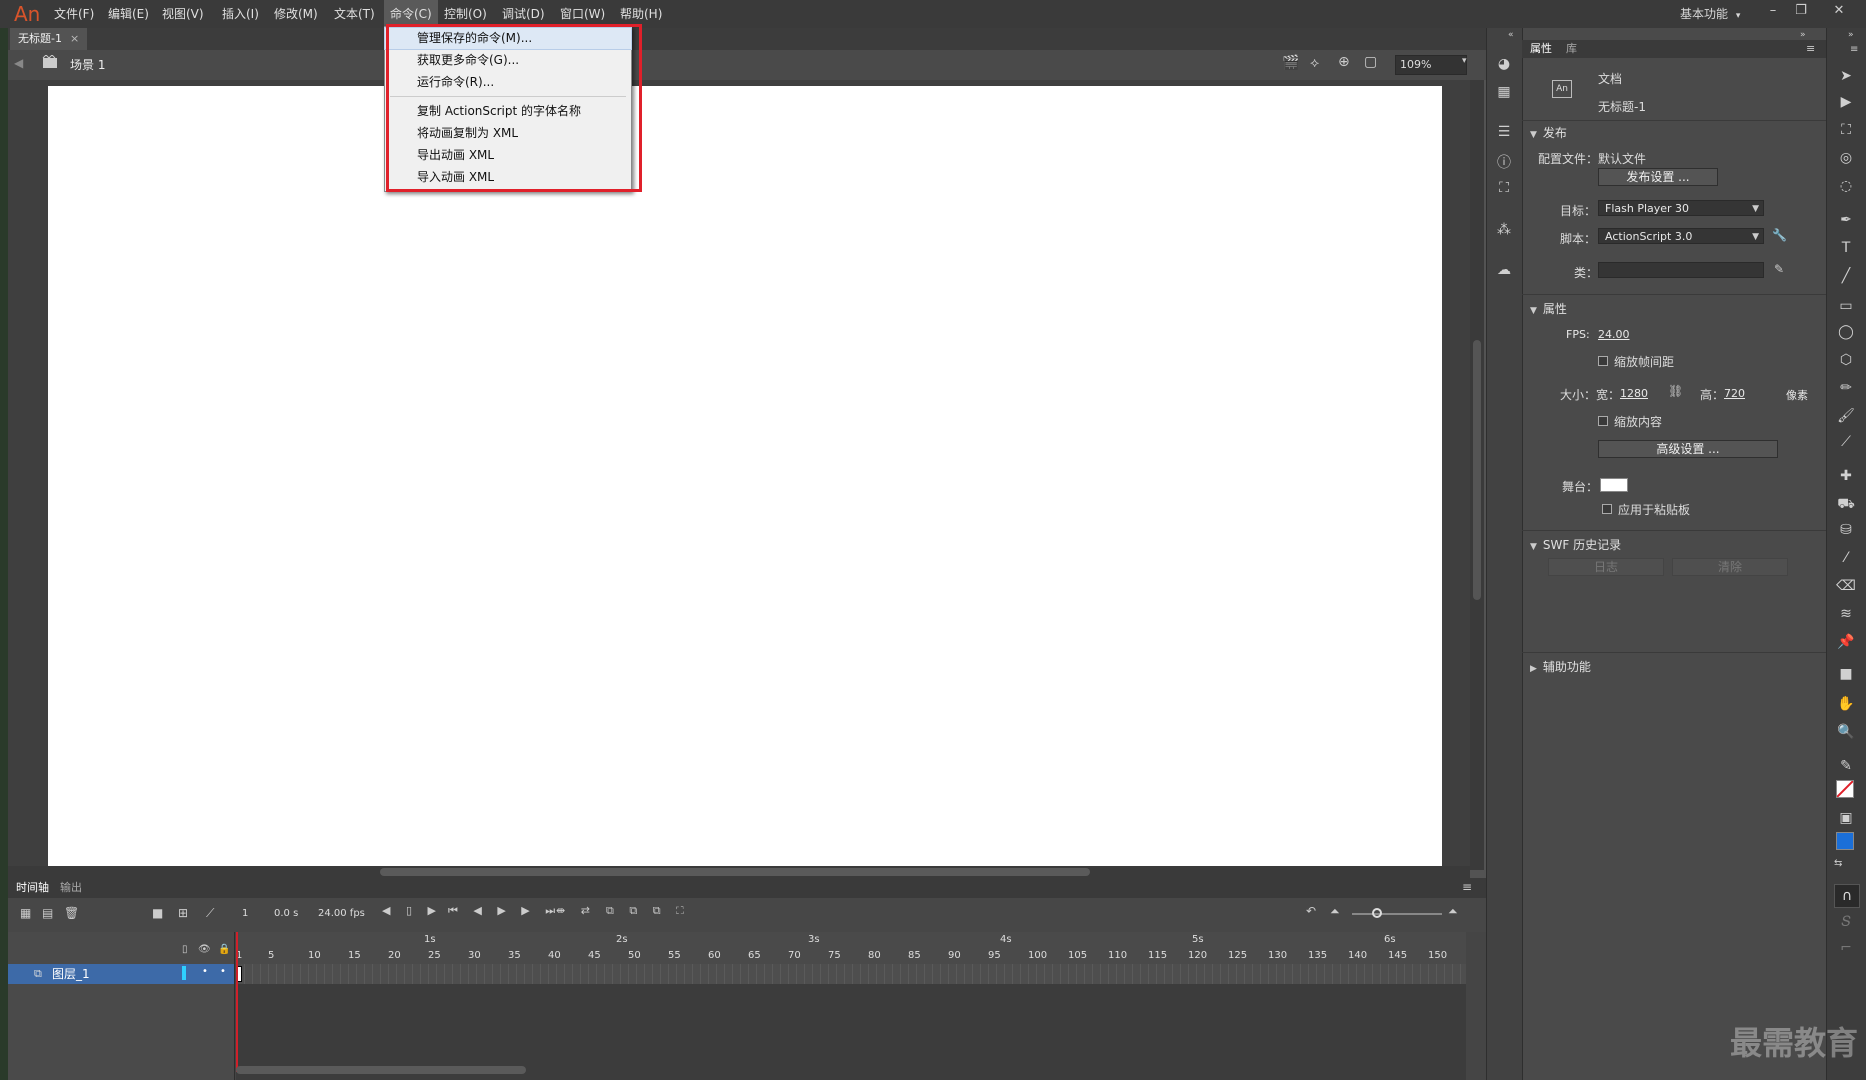 Image resolution: width=1866 pixels, height=1080 pixels. Describe the element at coordinates (1370, 62) in the screenshot. I see `clip-content-icon: ▢` at that location.